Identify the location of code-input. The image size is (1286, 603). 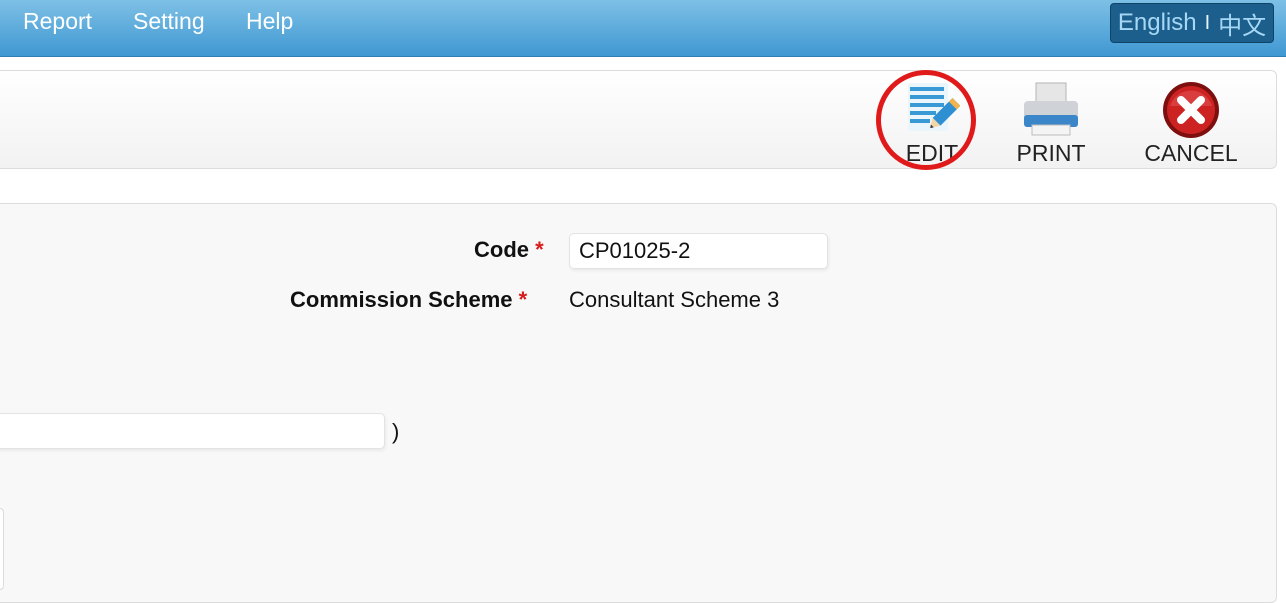
(698, 251).